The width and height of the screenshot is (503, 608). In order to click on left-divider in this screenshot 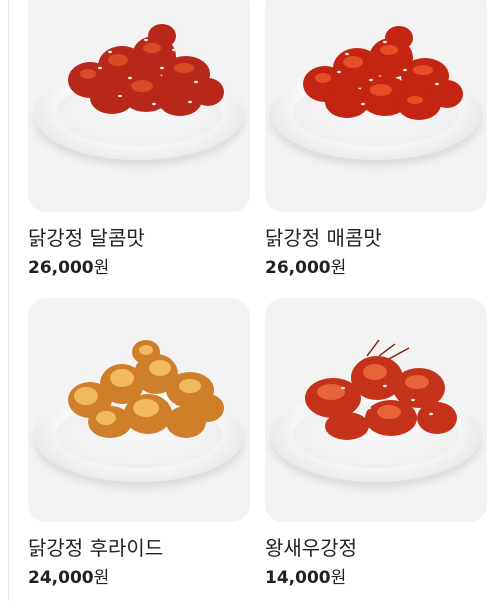, I will do `click(8, 300)`.